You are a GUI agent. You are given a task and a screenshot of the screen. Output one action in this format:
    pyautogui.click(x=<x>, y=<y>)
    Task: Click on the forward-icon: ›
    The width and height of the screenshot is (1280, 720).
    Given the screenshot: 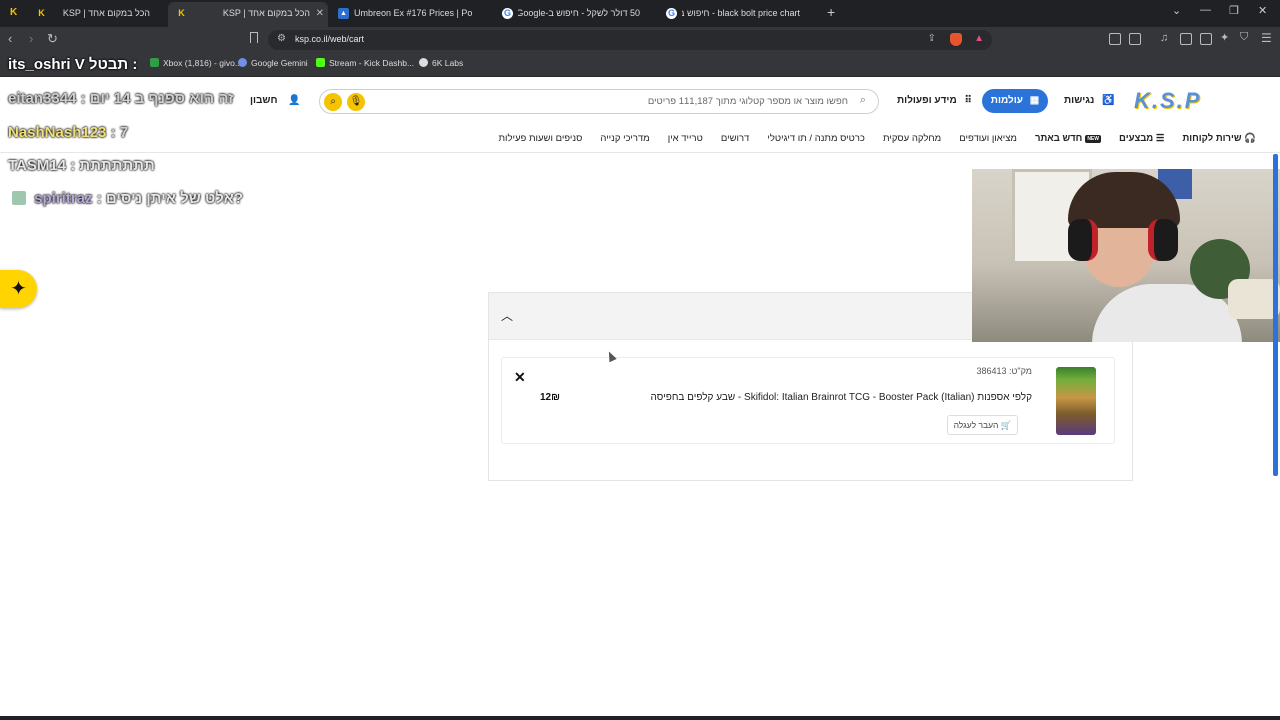 What is the action you would take?
    pyautogui.click(x=31, y=39)
    